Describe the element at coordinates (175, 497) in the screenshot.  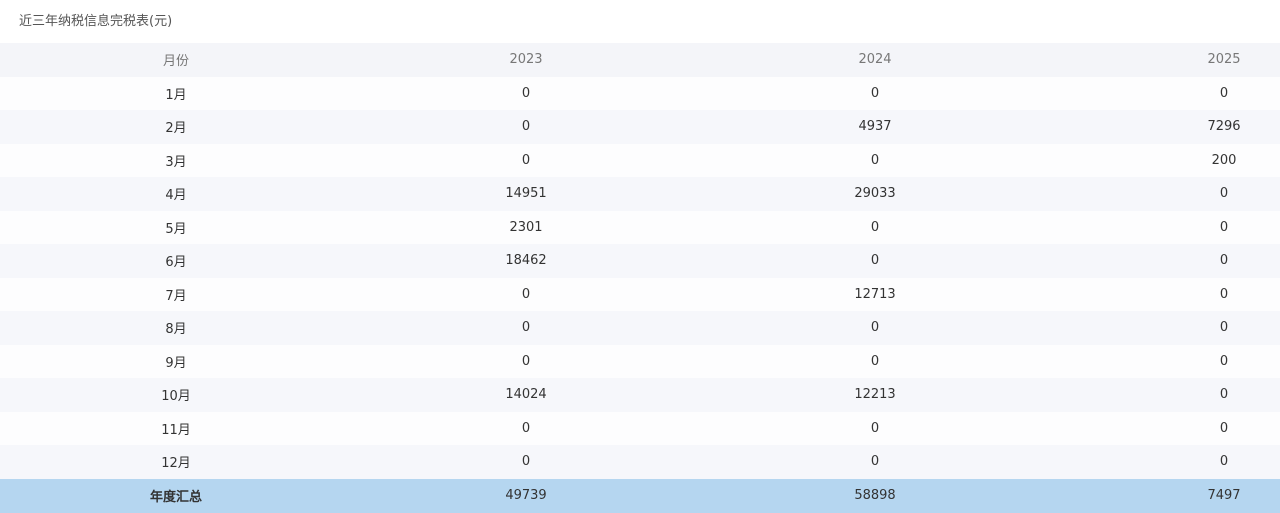
I see `annual-total-label: 年度汇总` at that location.